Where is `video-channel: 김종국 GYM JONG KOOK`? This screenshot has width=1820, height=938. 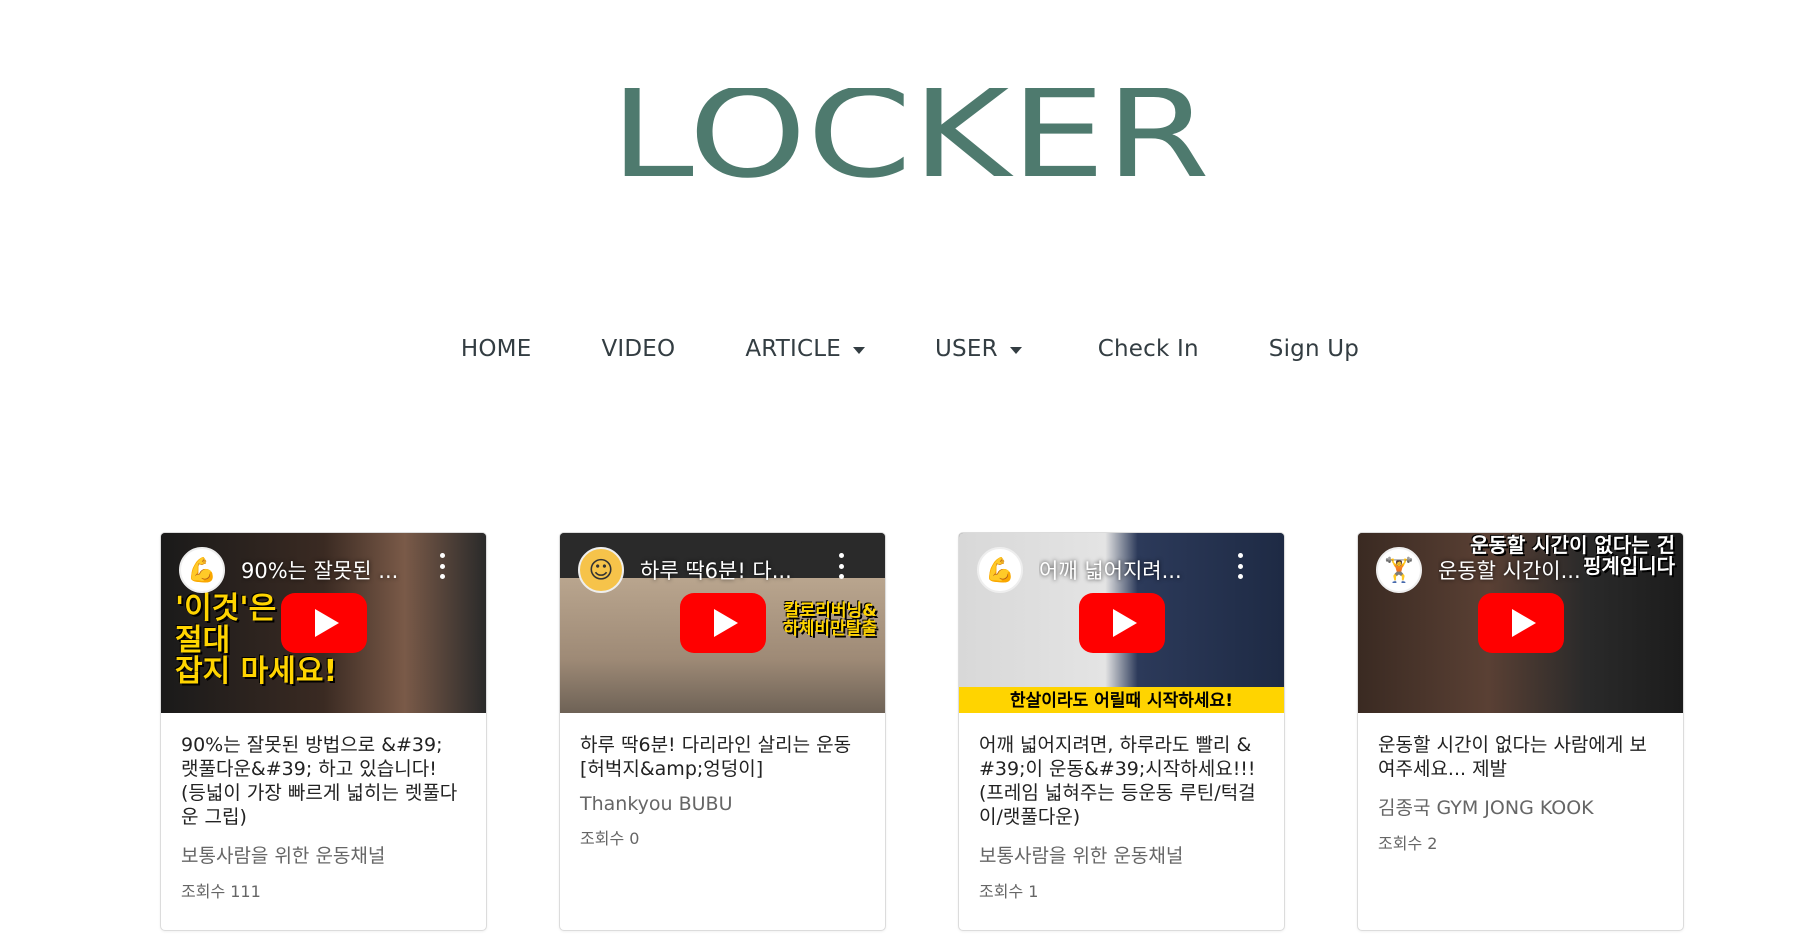 video-channel: 김종국 GYM JONG KOOK is located at coordinates (1486, 808).